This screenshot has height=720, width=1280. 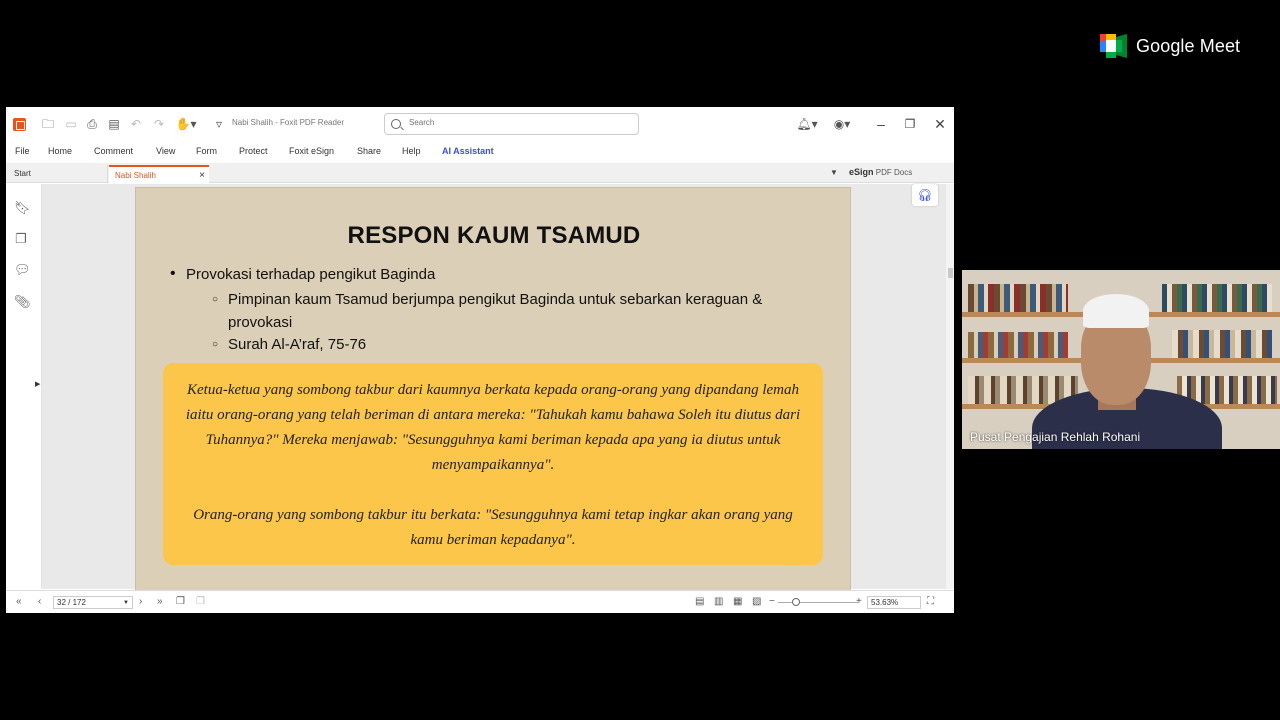 I want to click on slide-title: RESPON KAUM TSAMUD, so click(x=494, y=235).